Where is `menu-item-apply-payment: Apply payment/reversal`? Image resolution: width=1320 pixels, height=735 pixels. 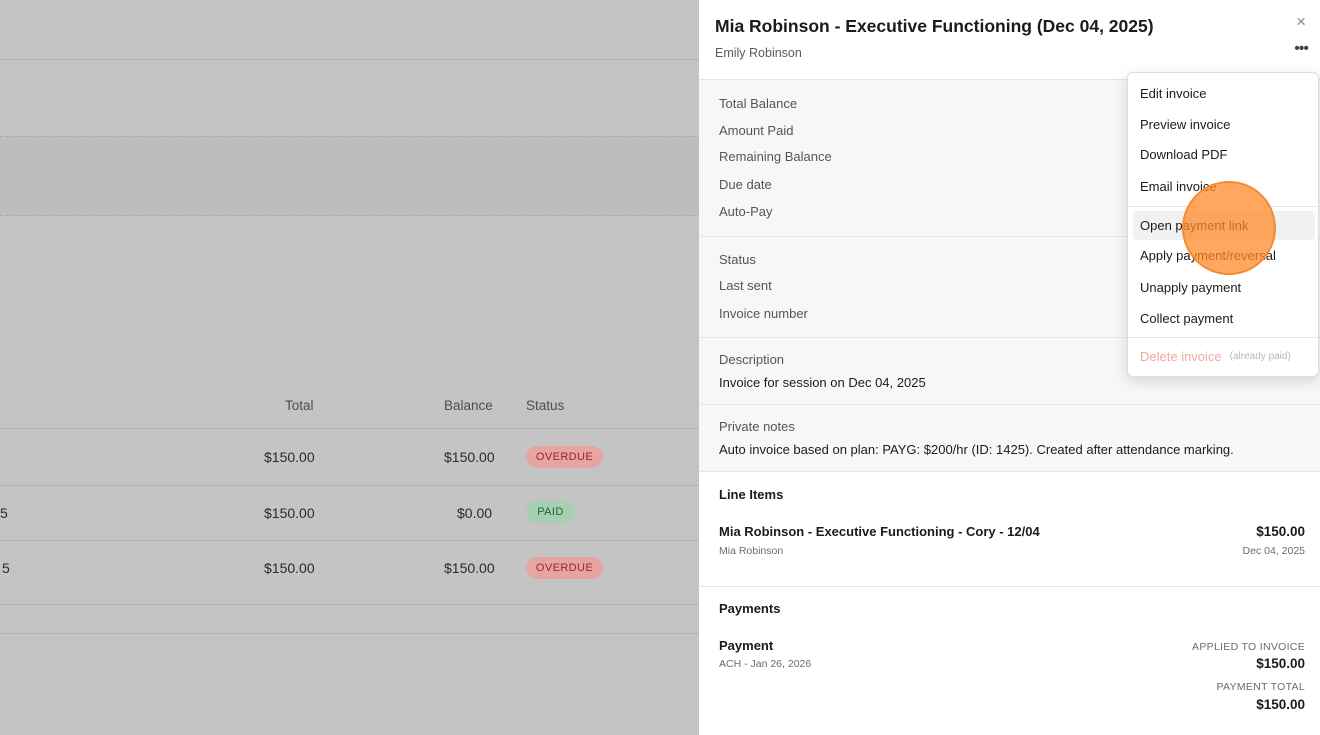
menu-item-apply-payment: Apply payment/reversal is located at coordinates (1224, 255).